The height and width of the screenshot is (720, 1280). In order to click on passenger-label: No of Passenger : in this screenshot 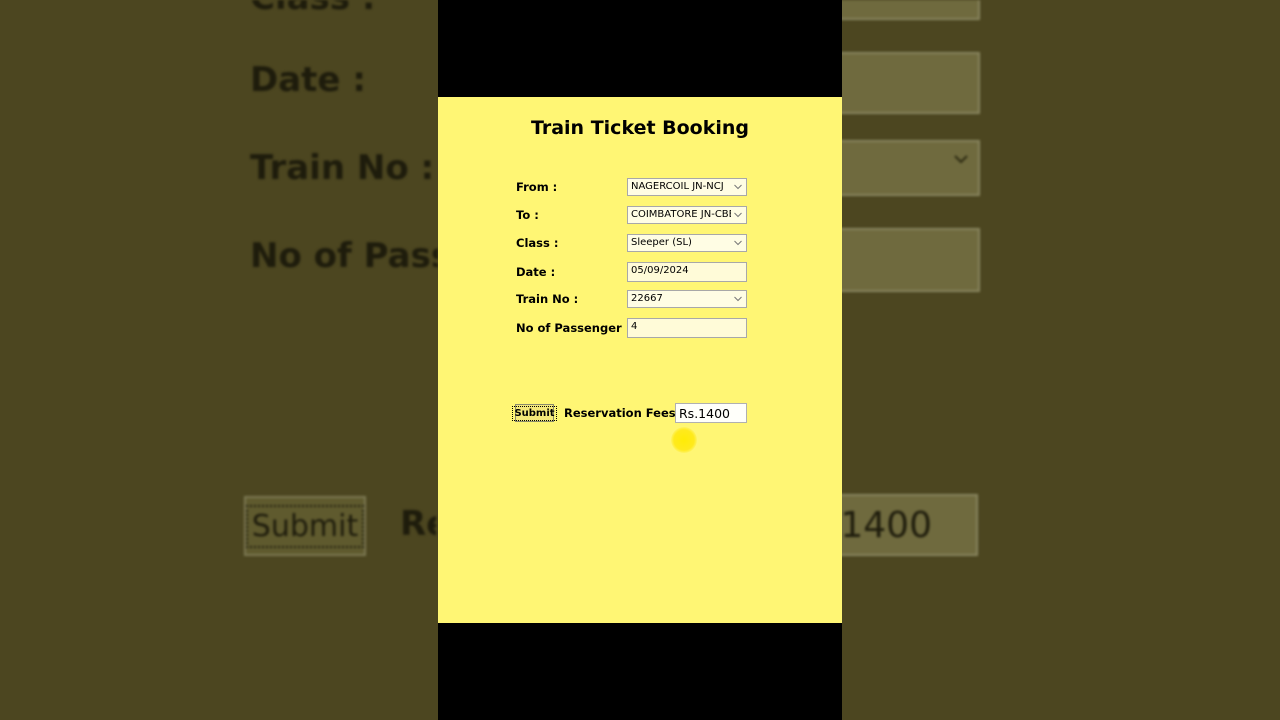, I will do `click(573, 328)`.